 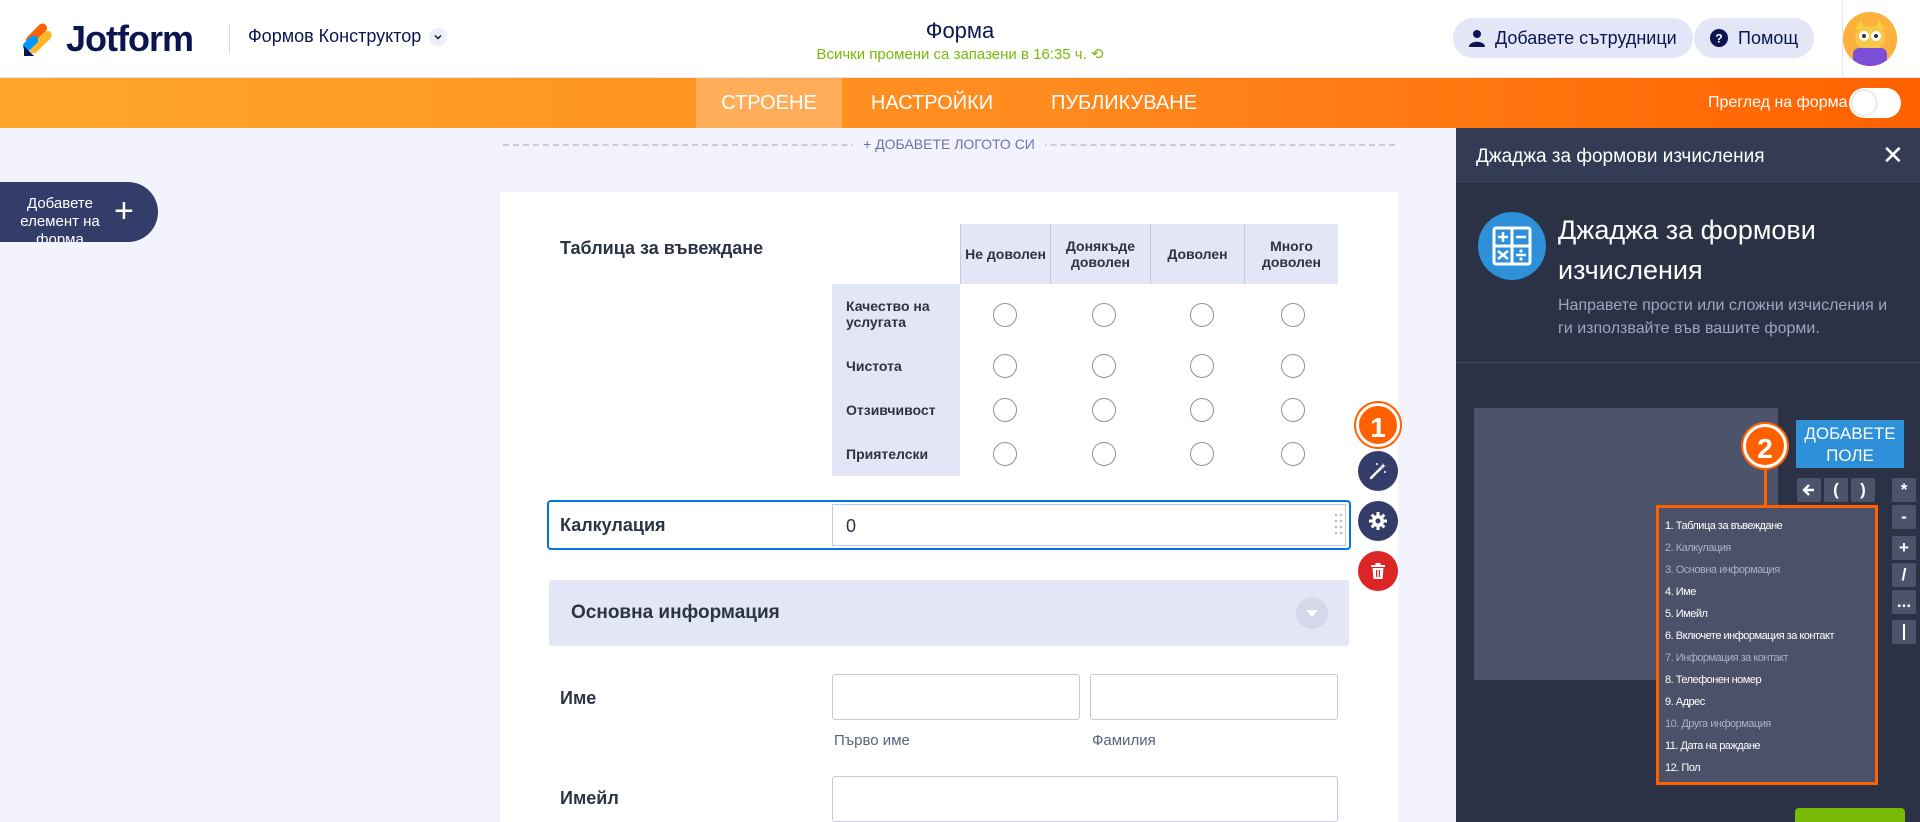 I want to click on save-status-text: Всички промени са запазени в 16:35 ч., so click(x=951, y=54).